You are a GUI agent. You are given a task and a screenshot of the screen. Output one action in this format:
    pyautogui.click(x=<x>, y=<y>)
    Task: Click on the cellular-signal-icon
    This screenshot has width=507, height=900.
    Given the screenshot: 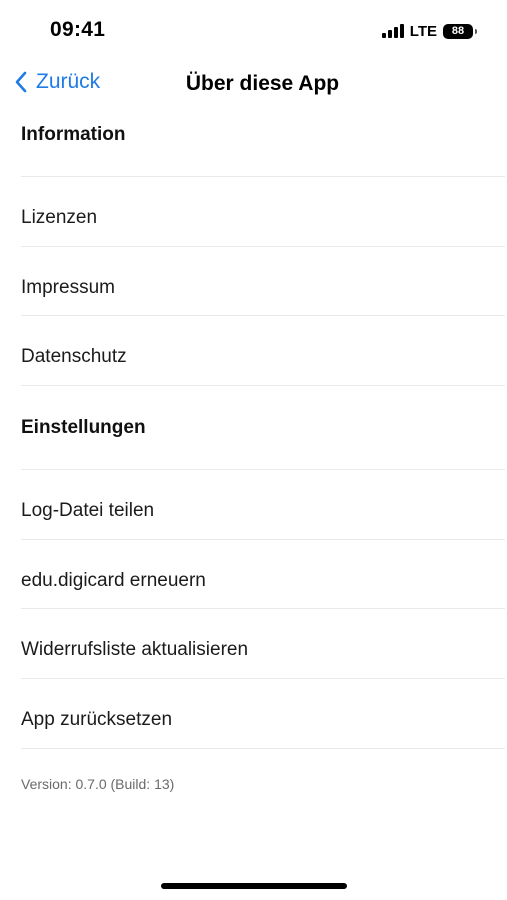 What is the action you would take?
    pyautogui.click(x=392, y=31)
    